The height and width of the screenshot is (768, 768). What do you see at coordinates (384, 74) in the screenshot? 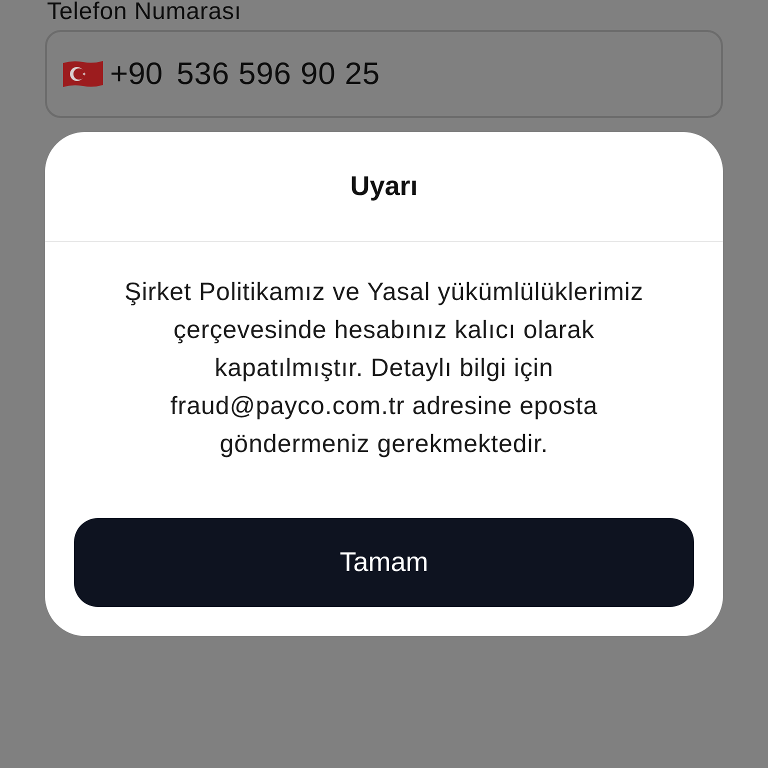
I see `phone-field: +90 536 596 90 25` at bounding box center [384, 74].